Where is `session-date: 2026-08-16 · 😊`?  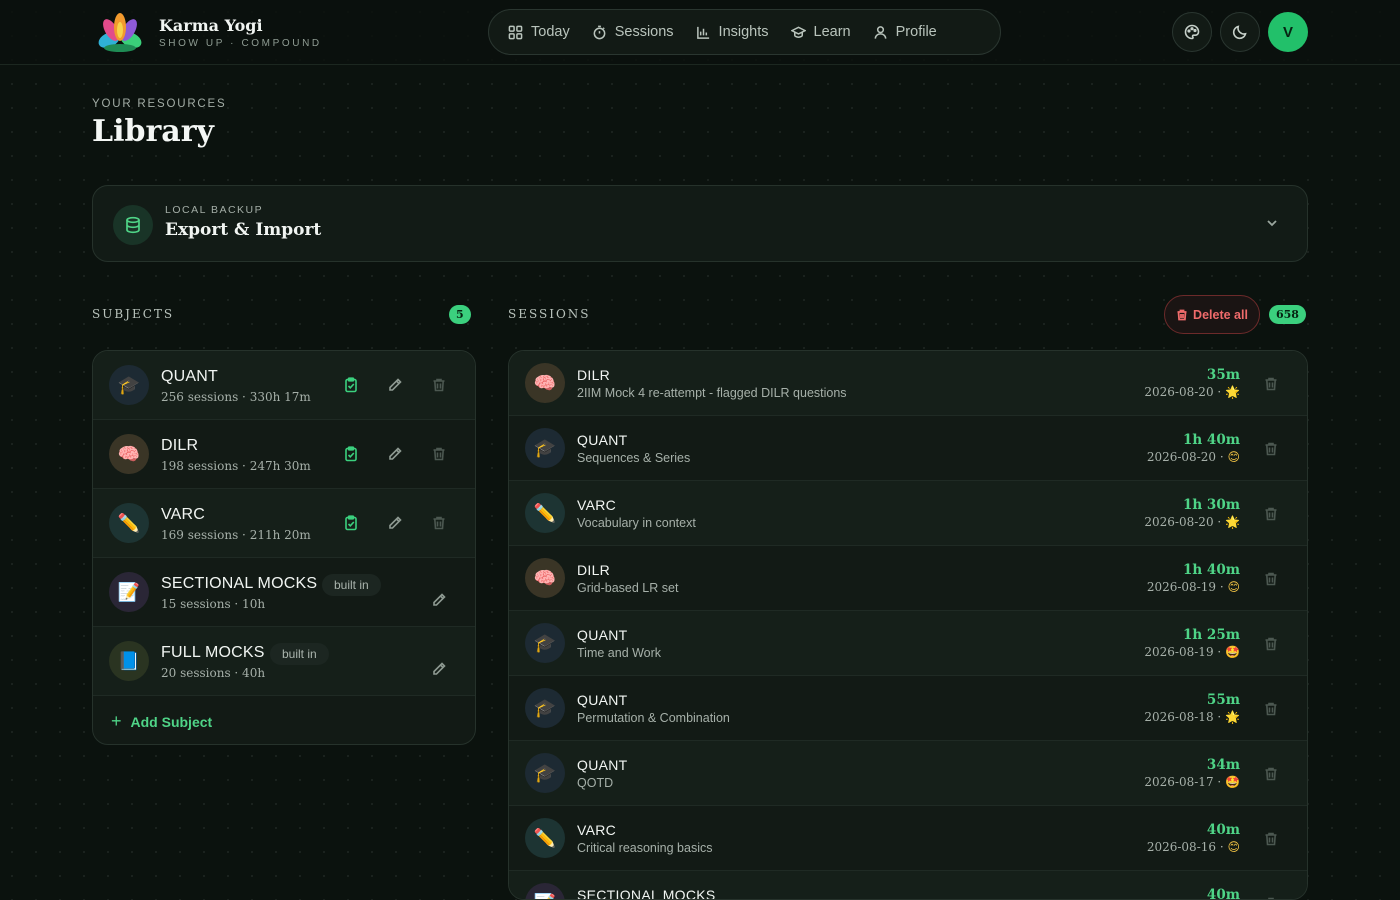
session-date: 2026-08-16 · 😊 is located at coordinates (1193, 847).